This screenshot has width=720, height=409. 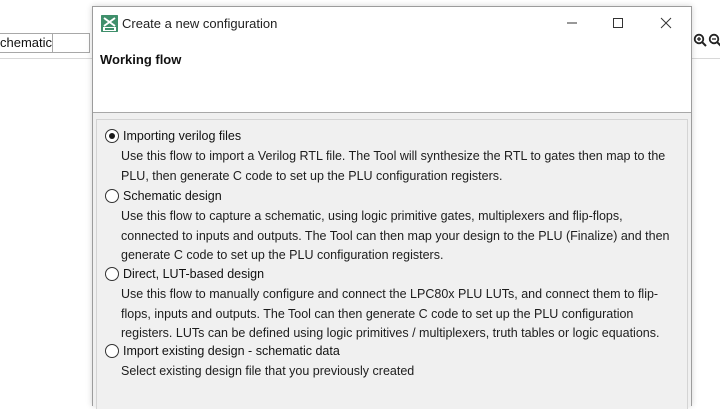 What do you see at coordinates (52, 43) in the screenshot?
I see `background-field-divider` at bounding box center [52, 43].